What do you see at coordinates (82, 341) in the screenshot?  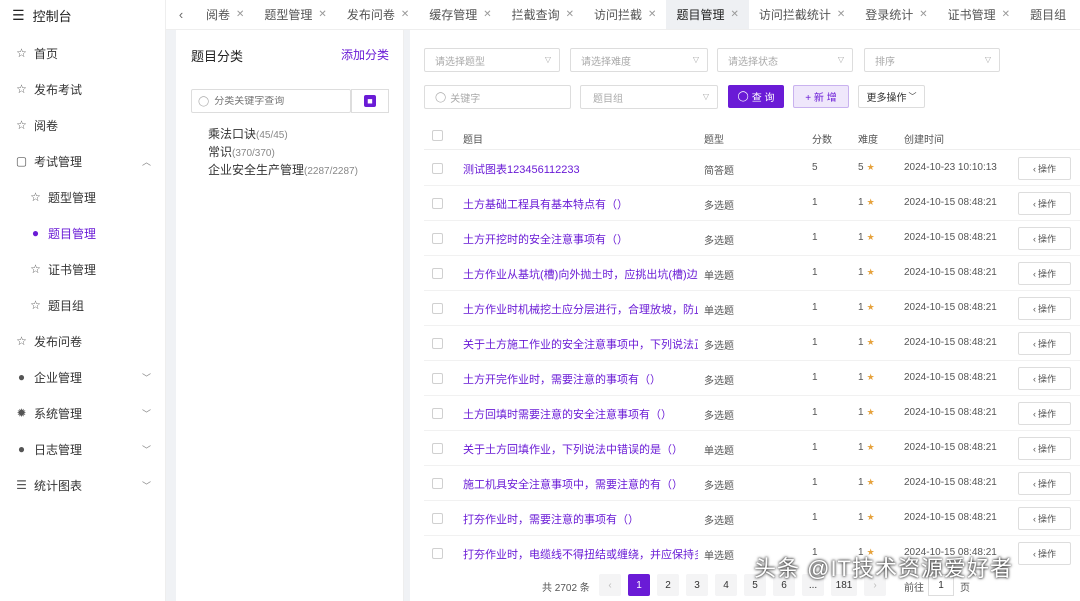 I see `sidebar-item-publish-survey: ☆ 发布问卷` at bounding box center [82, 341].